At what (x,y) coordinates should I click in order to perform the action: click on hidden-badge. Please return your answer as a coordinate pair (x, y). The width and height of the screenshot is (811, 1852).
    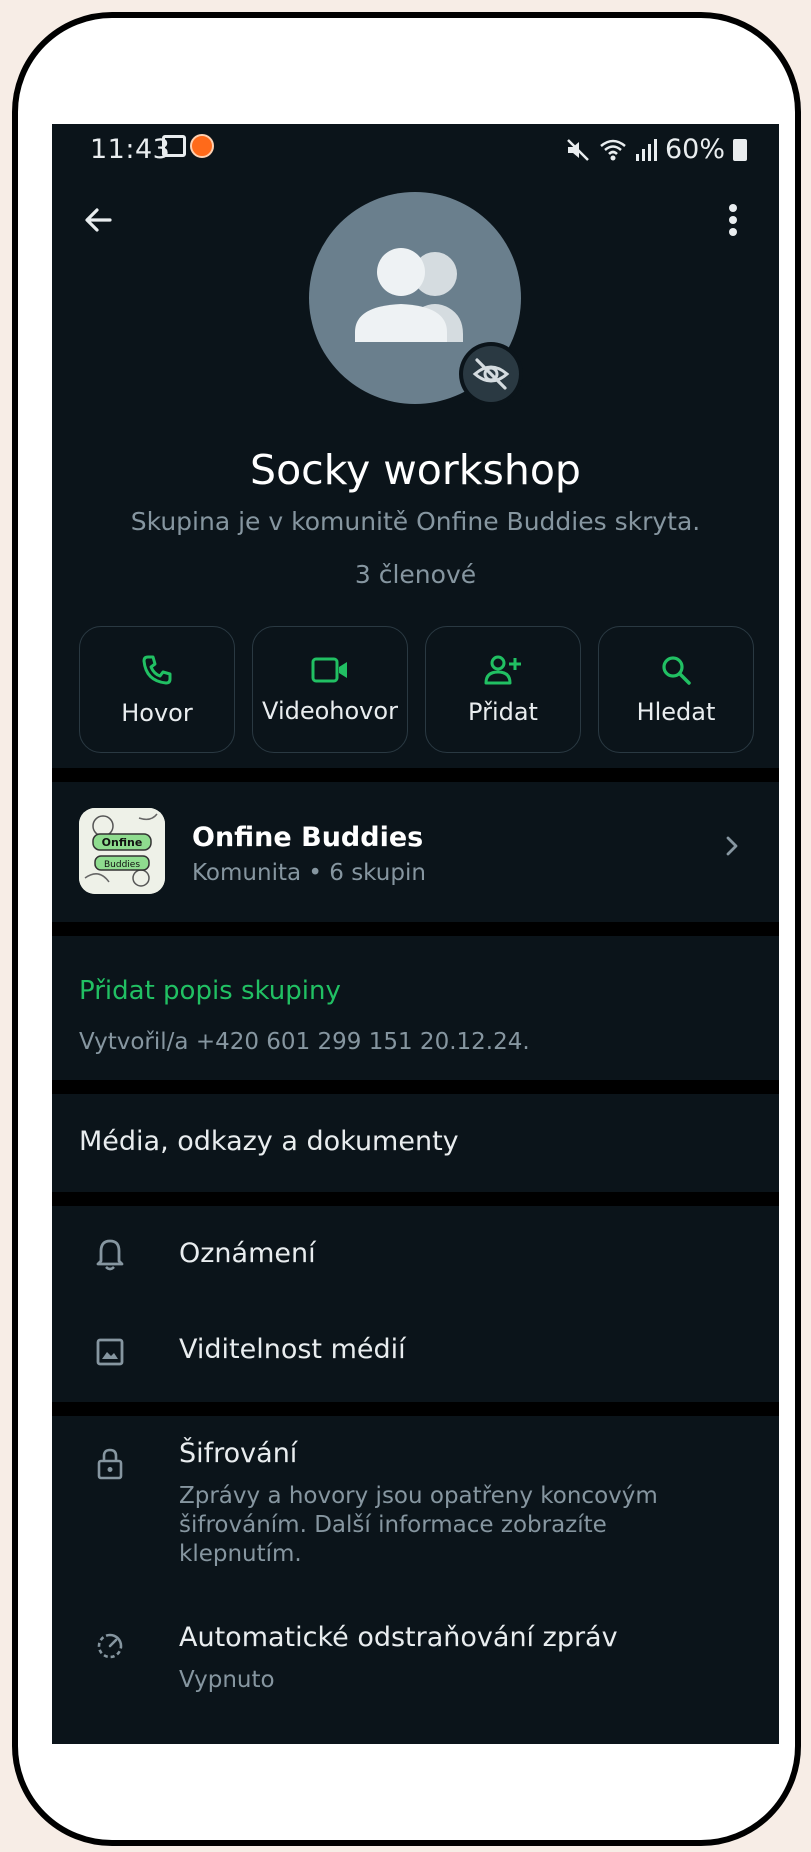
    Looking at the image, I should click on (491, 374).